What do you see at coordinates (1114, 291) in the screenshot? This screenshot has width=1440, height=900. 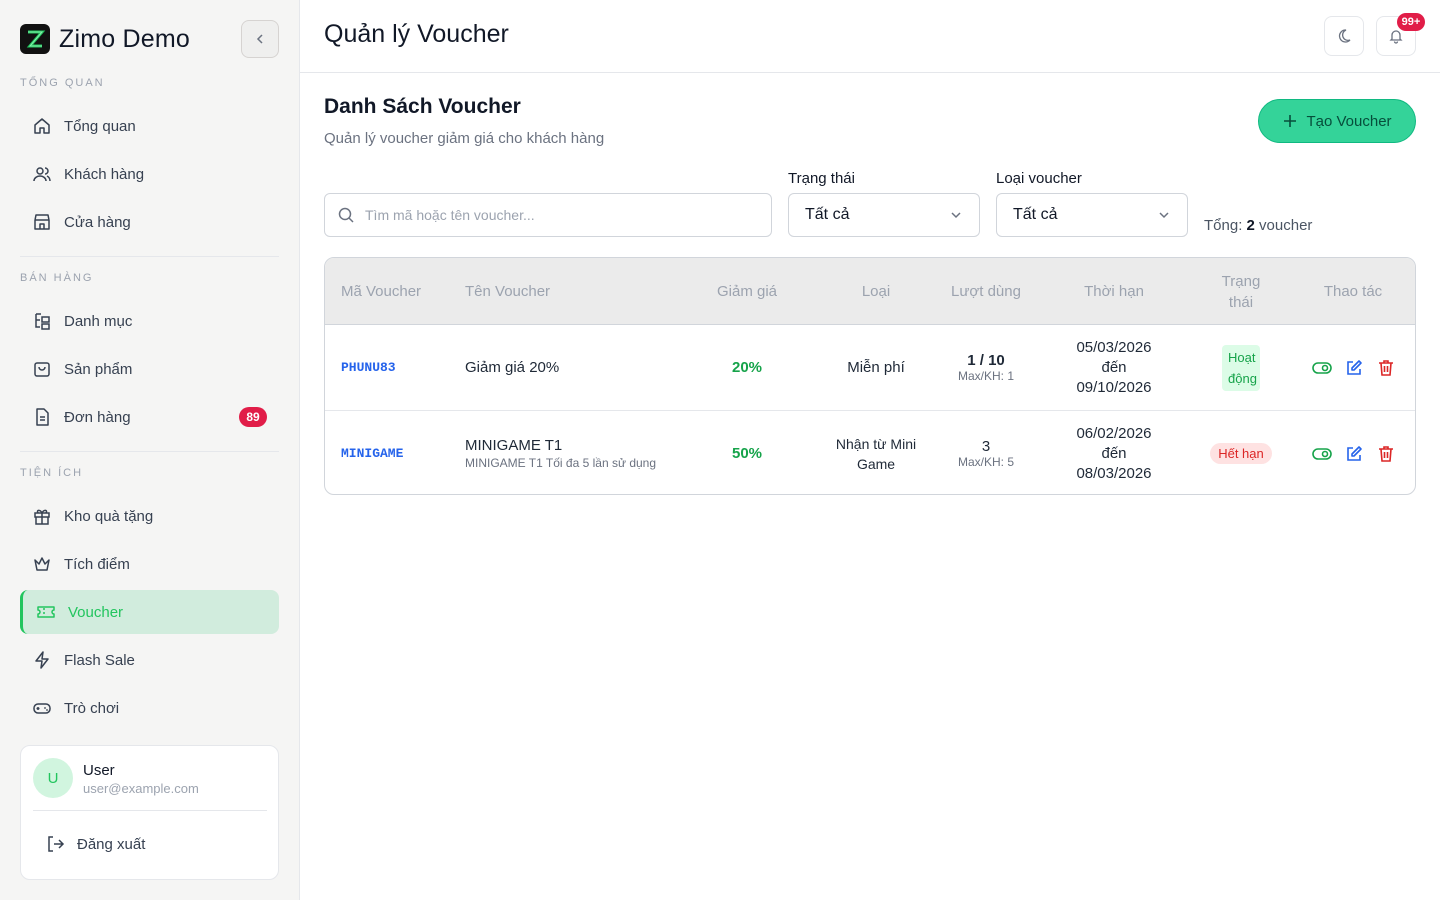 I see `column-header-duration: Thời hạn` at bounding box center [1114, 291].